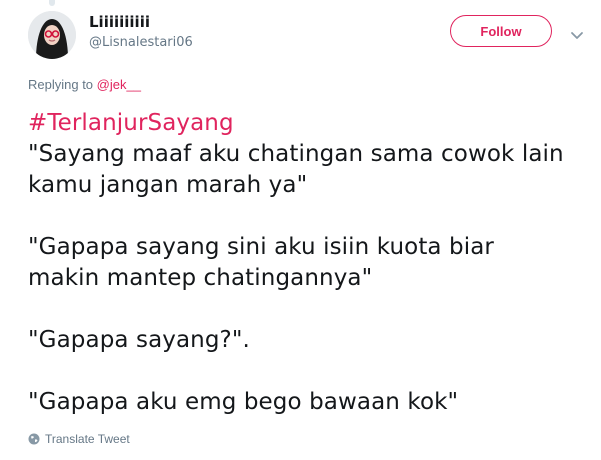 The height and width of the screenshot is (460, 601). I want to click on hashtag-link: #TerlanjurSayang, so click(131, 123).